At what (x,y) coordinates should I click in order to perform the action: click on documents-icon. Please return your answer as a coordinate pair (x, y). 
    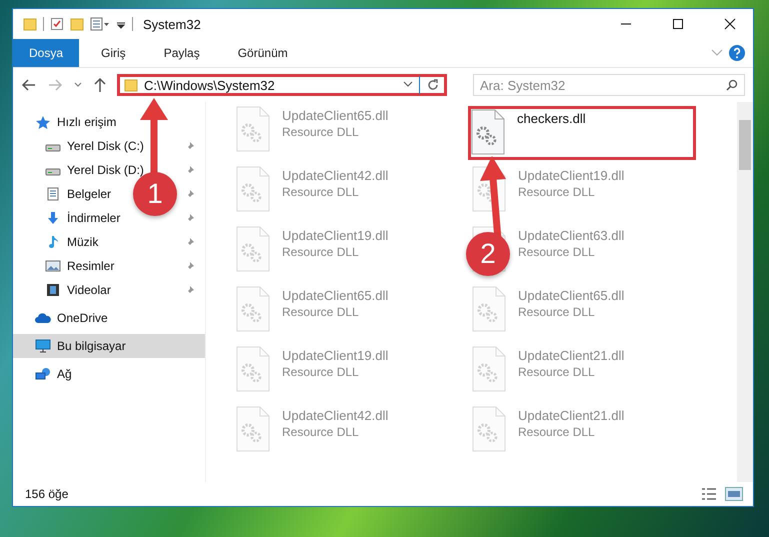
    Looking at the image, I should click on (53, 194).